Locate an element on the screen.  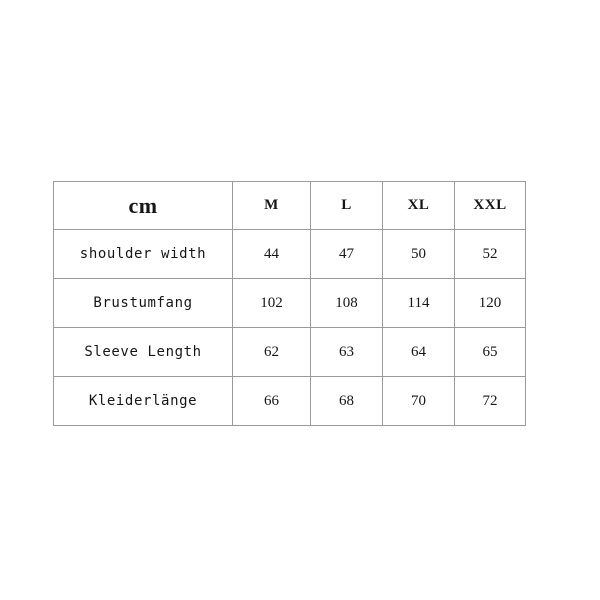
value-brustumfang-l: 108 is located at coordinates (346, 303).